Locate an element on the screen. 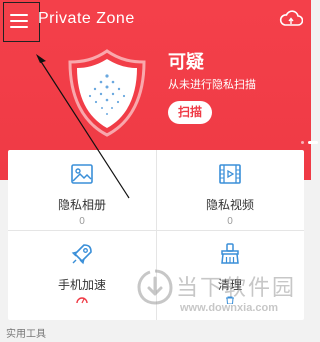  privacy-status-description: 从未进行隐私扫描 is located at coordinates (212, 85).